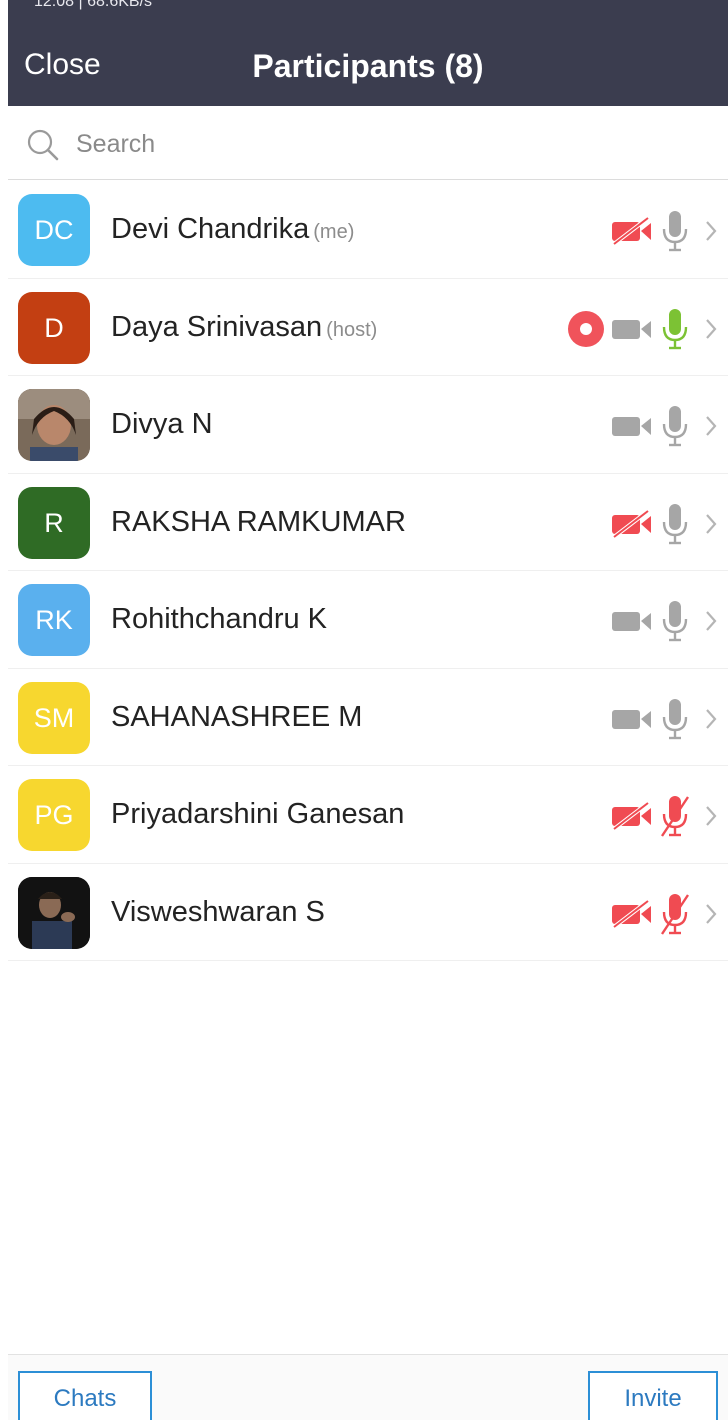 The width and height of the screenshot is (728, 1420). I want to click on participant-name-group: Daya Srinivasan (host), so click(244, 327).